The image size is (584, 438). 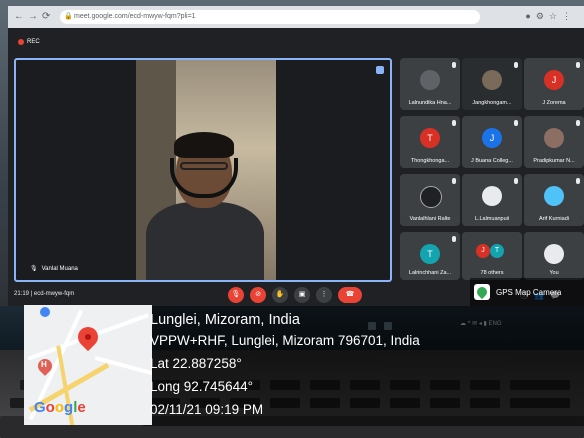 What do you see at coordinates (492, 273) in the screenshot?
I see `others-count: 78 others` at bounding box center [492, 273].